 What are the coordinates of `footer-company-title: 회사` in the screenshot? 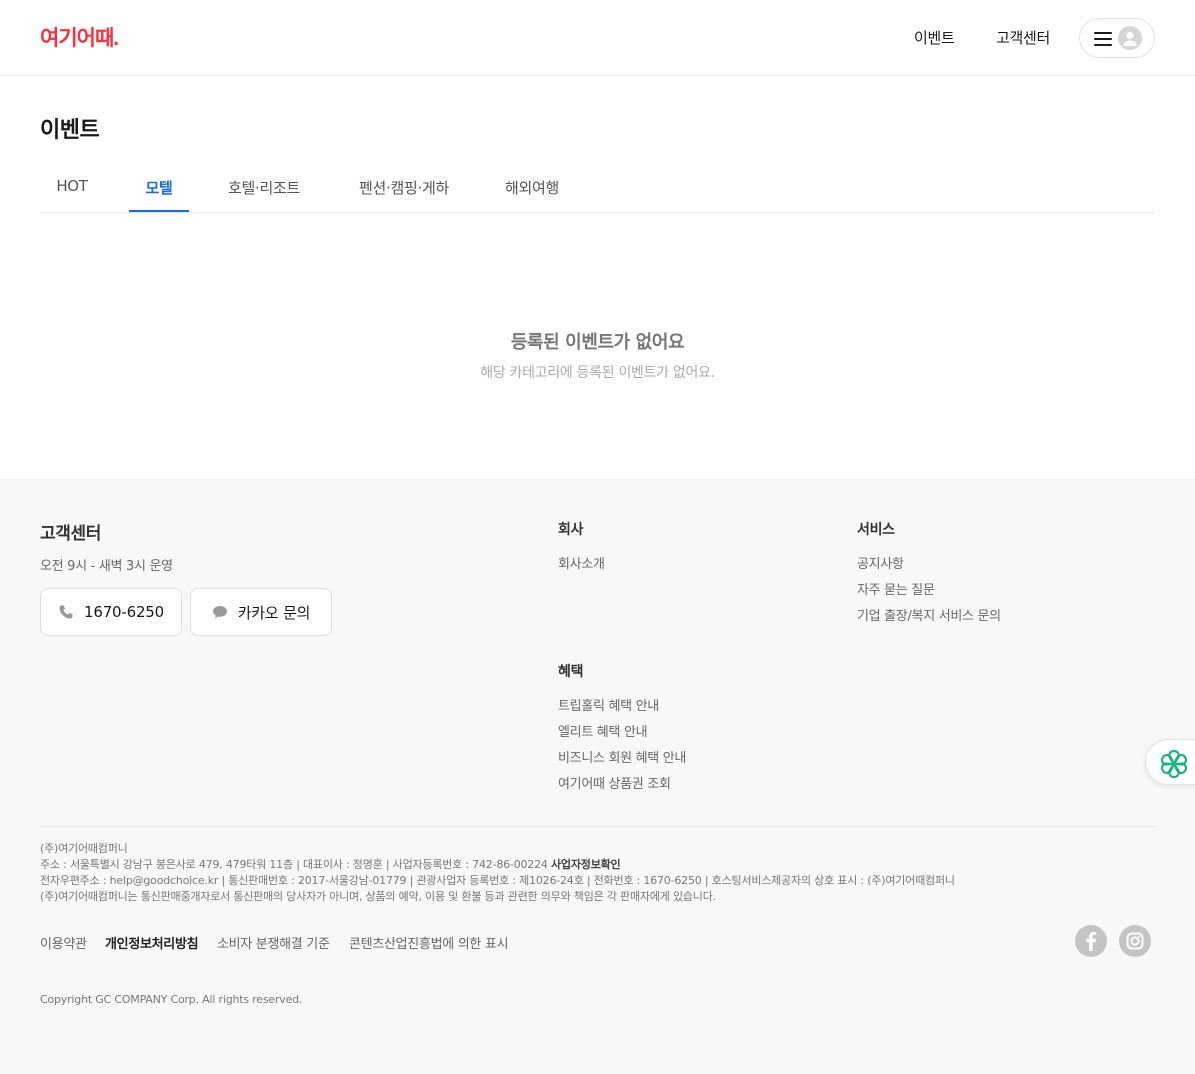 It's located at (571, 530).